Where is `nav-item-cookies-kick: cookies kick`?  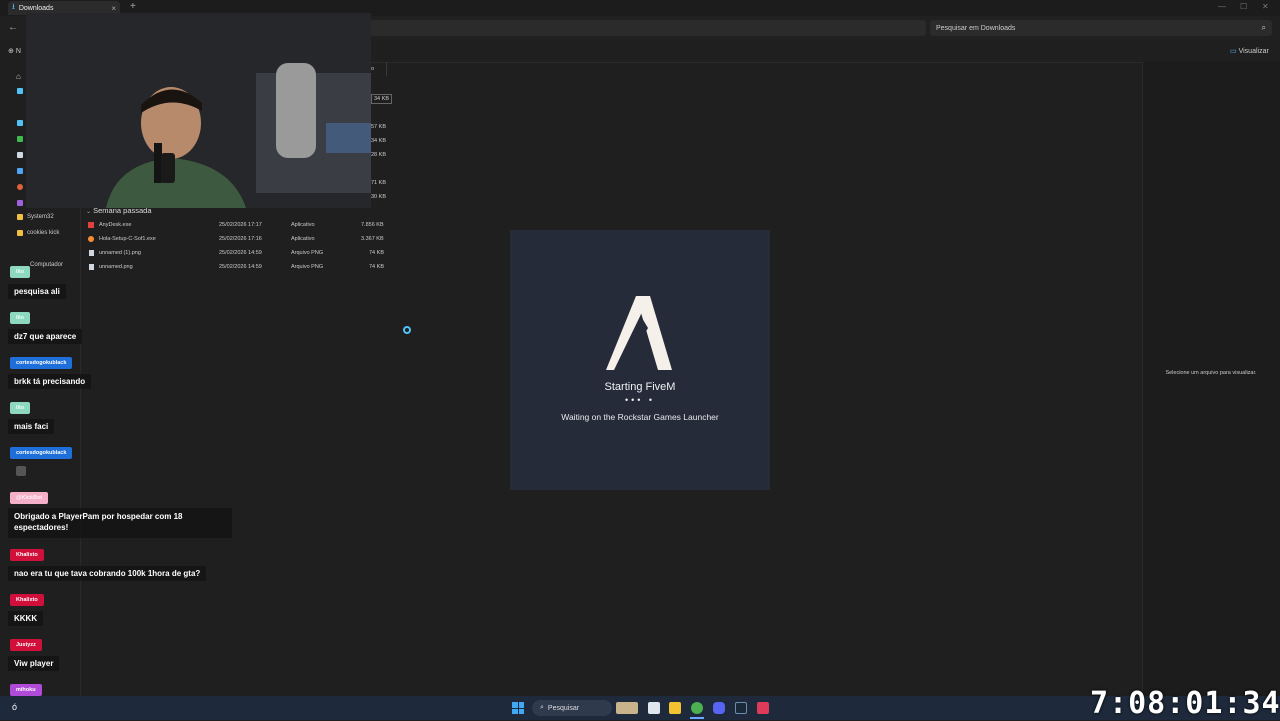
nav-item-cookies-kick: cookies kick is located at coordinates (38, 233).